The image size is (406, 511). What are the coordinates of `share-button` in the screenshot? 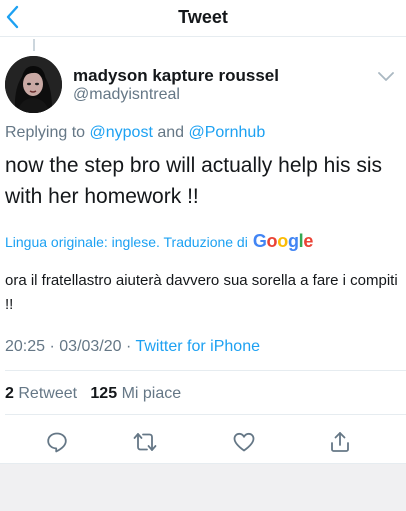 It's located at (340, 442).